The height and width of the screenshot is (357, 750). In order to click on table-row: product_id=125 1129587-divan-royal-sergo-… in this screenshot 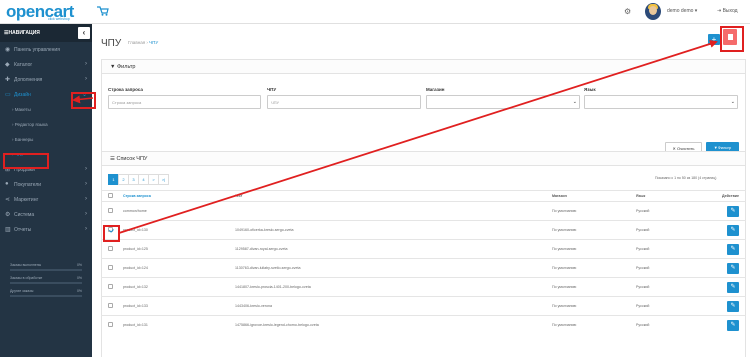, I will do `click(423, 249)`.